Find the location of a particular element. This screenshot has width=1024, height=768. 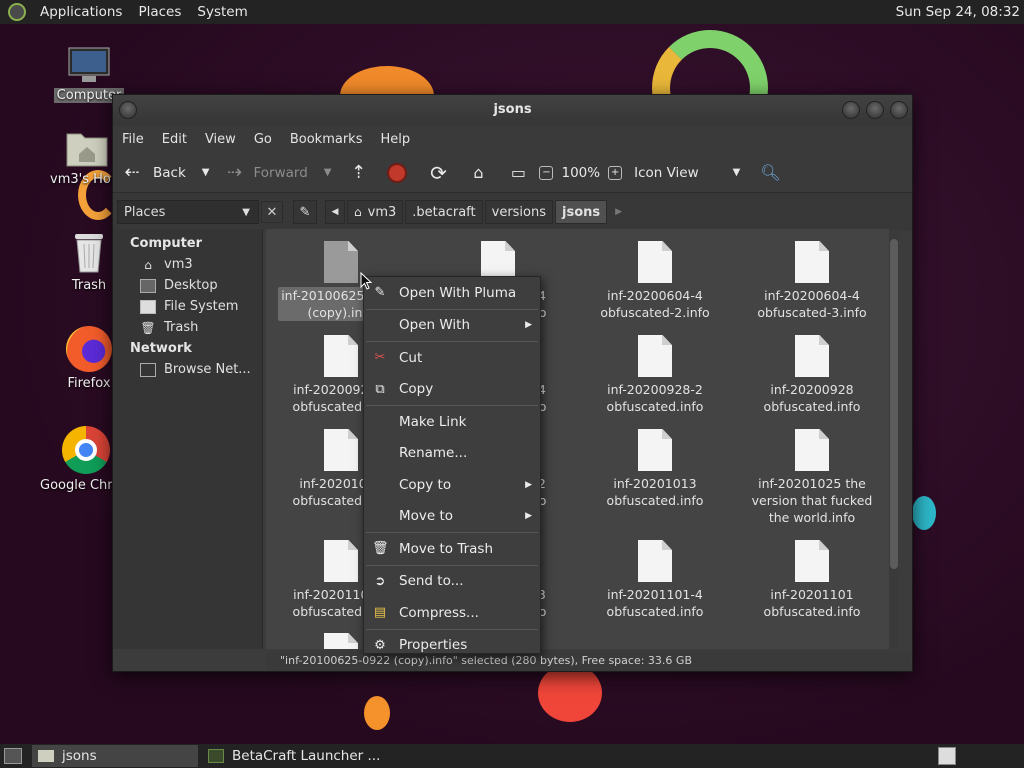

close-button is located at coordinates (899, 110).